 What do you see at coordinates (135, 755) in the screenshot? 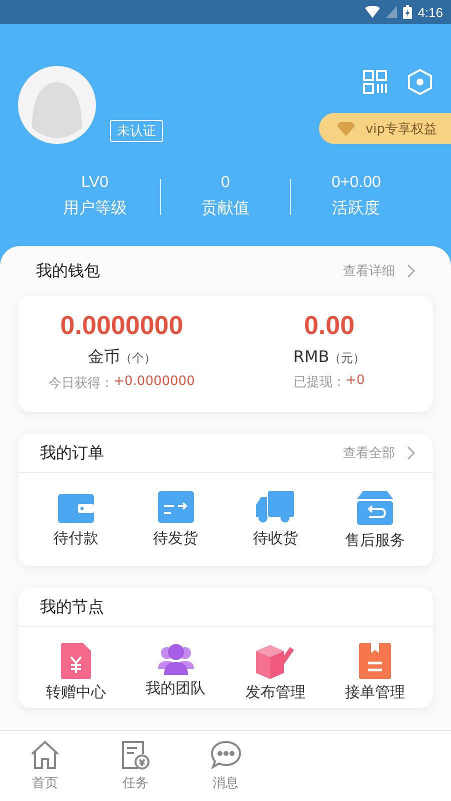
I see `document-yuan-icon` at bounding box center [135, 755].